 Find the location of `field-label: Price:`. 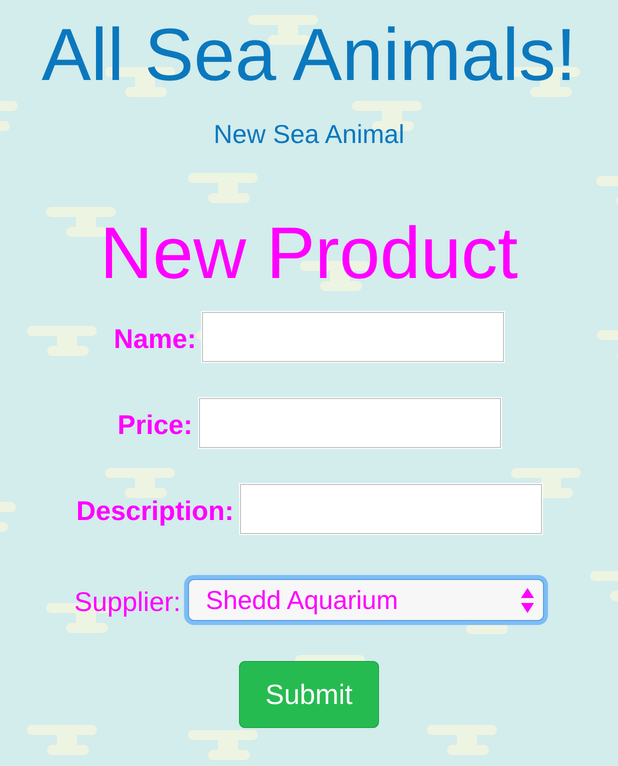

field-label: Price: is located at coordinates (155, 423).